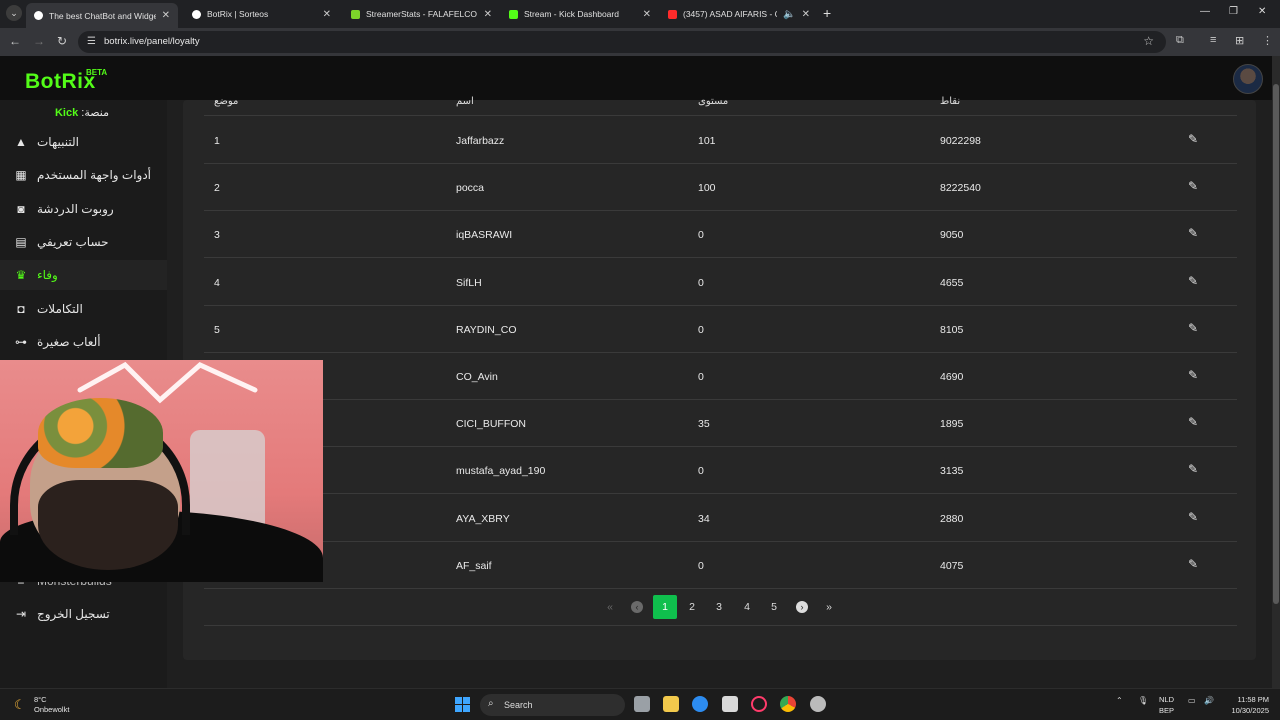  I want to click on speaker-icon: 🔈, so click(789, 14).